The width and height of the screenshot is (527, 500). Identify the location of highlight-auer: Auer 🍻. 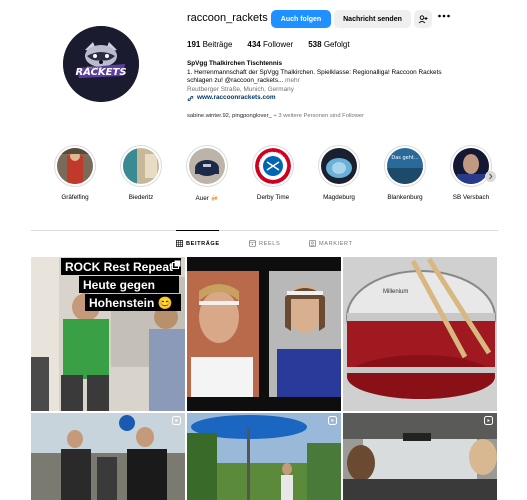
(207, 173).